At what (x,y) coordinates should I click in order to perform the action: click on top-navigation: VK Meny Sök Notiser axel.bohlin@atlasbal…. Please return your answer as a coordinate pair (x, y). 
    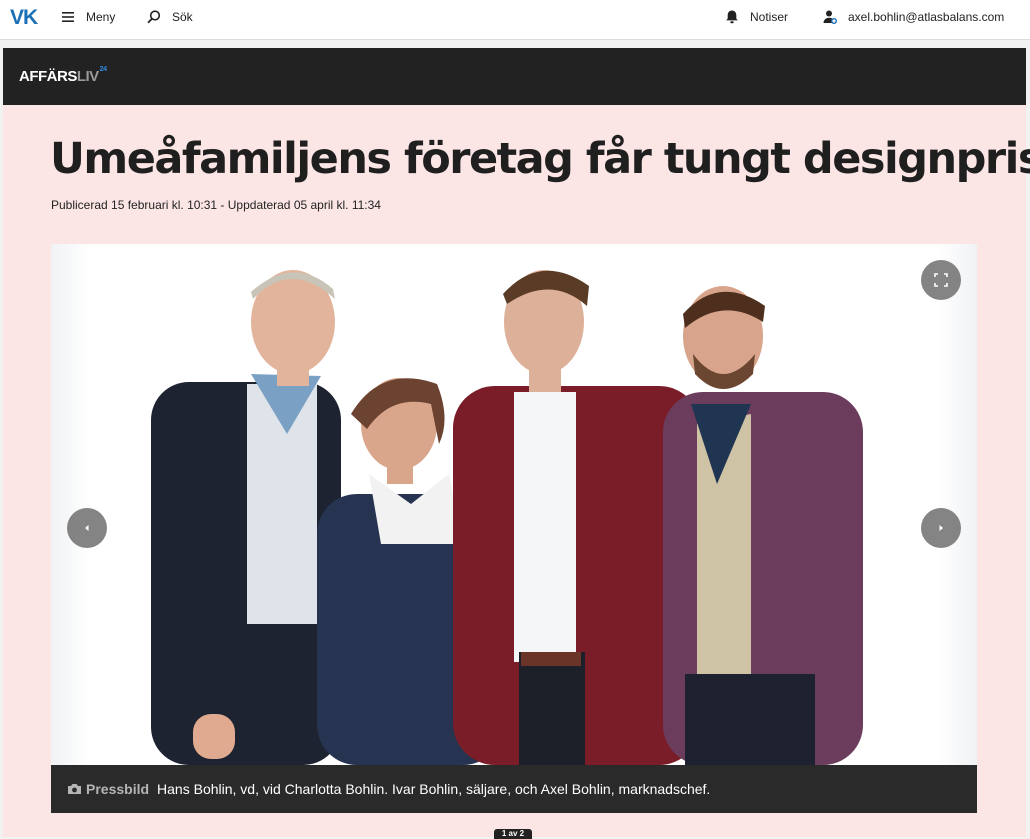
    Looking at the image, I should click on (515, 20).